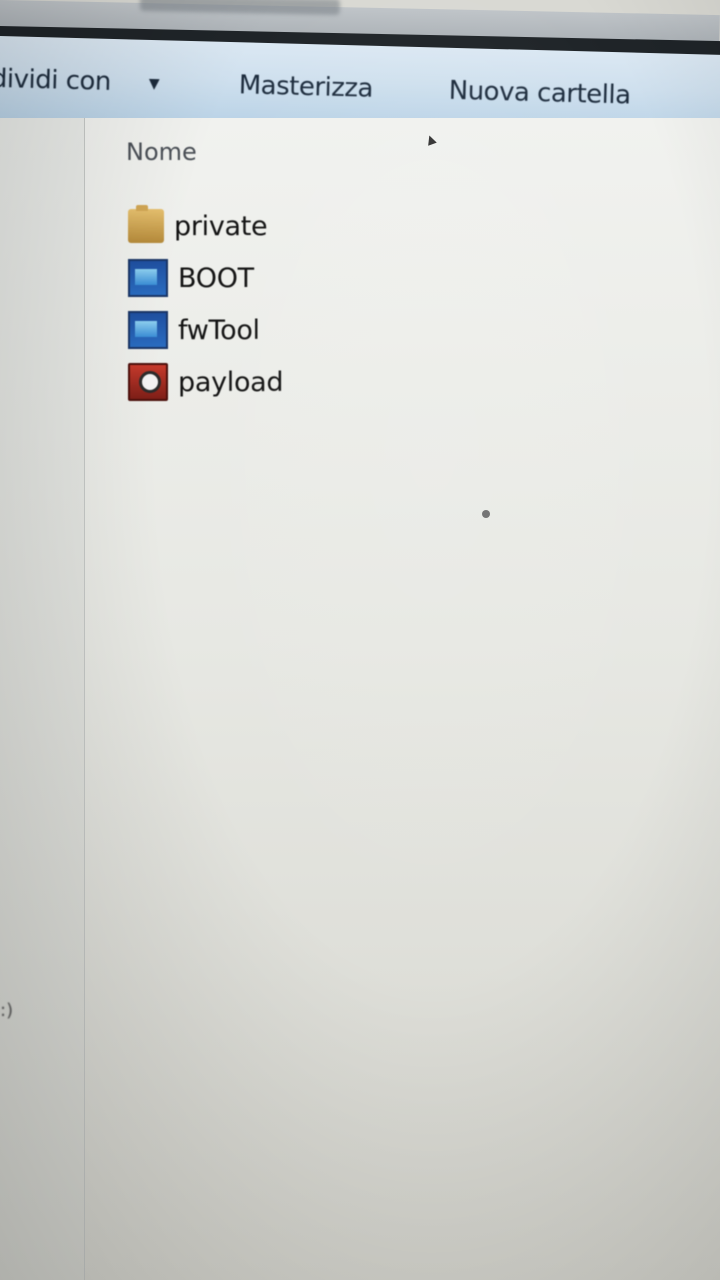 Image resolution: width=720 pixels, height=1280 pixels. What do you see at coordinates (42, 699) in the screenshot?
I see `navigation-pane: :)` at bounding box center [42, 699].